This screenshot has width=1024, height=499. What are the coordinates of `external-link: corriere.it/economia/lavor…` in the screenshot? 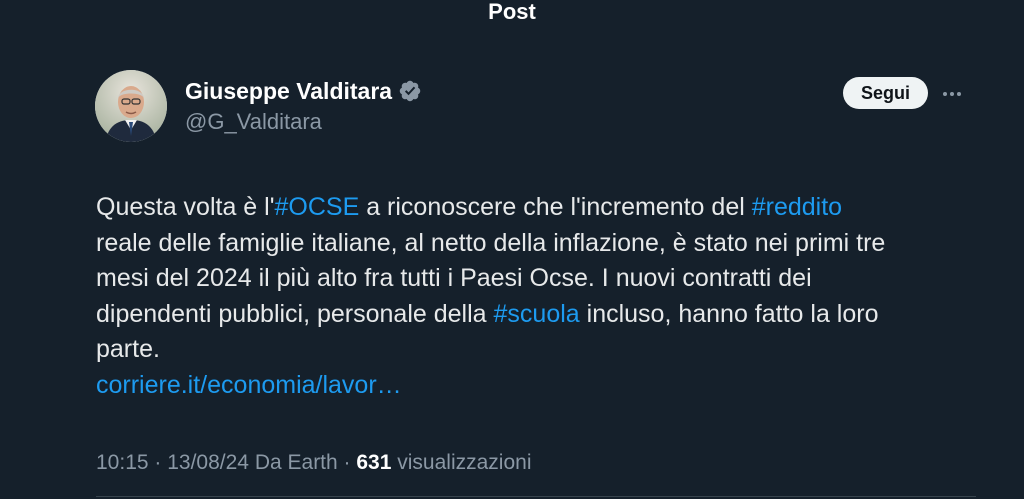 It's located at (249, 385).